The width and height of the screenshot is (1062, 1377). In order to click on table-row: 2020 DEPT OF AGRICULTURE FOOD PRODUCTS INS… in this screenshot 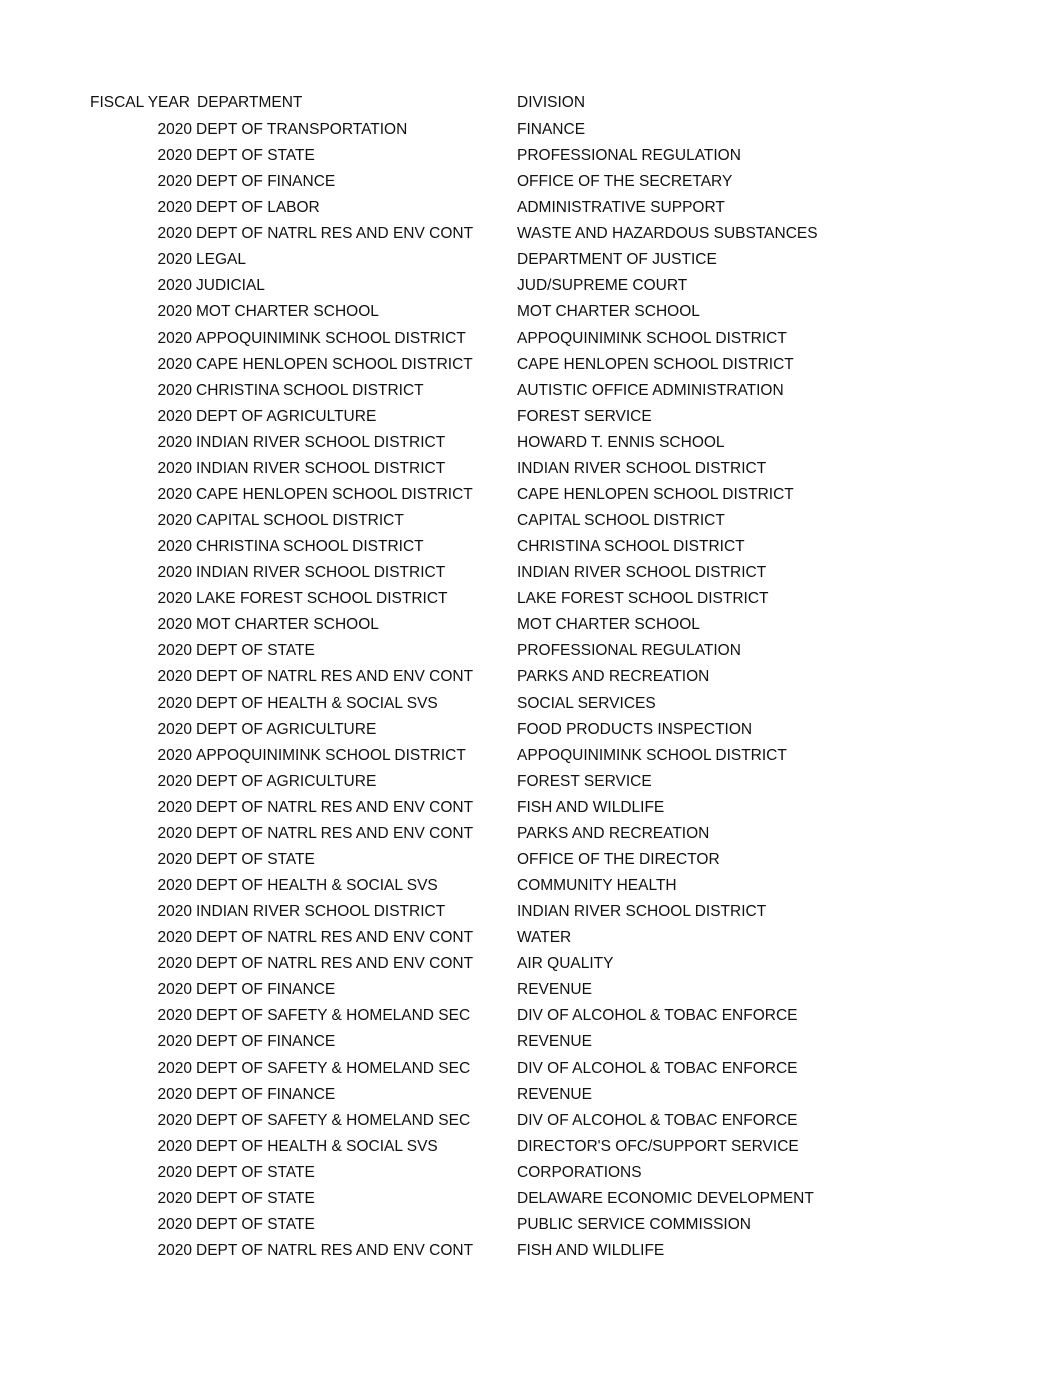, I will do `click(531, 730)`.